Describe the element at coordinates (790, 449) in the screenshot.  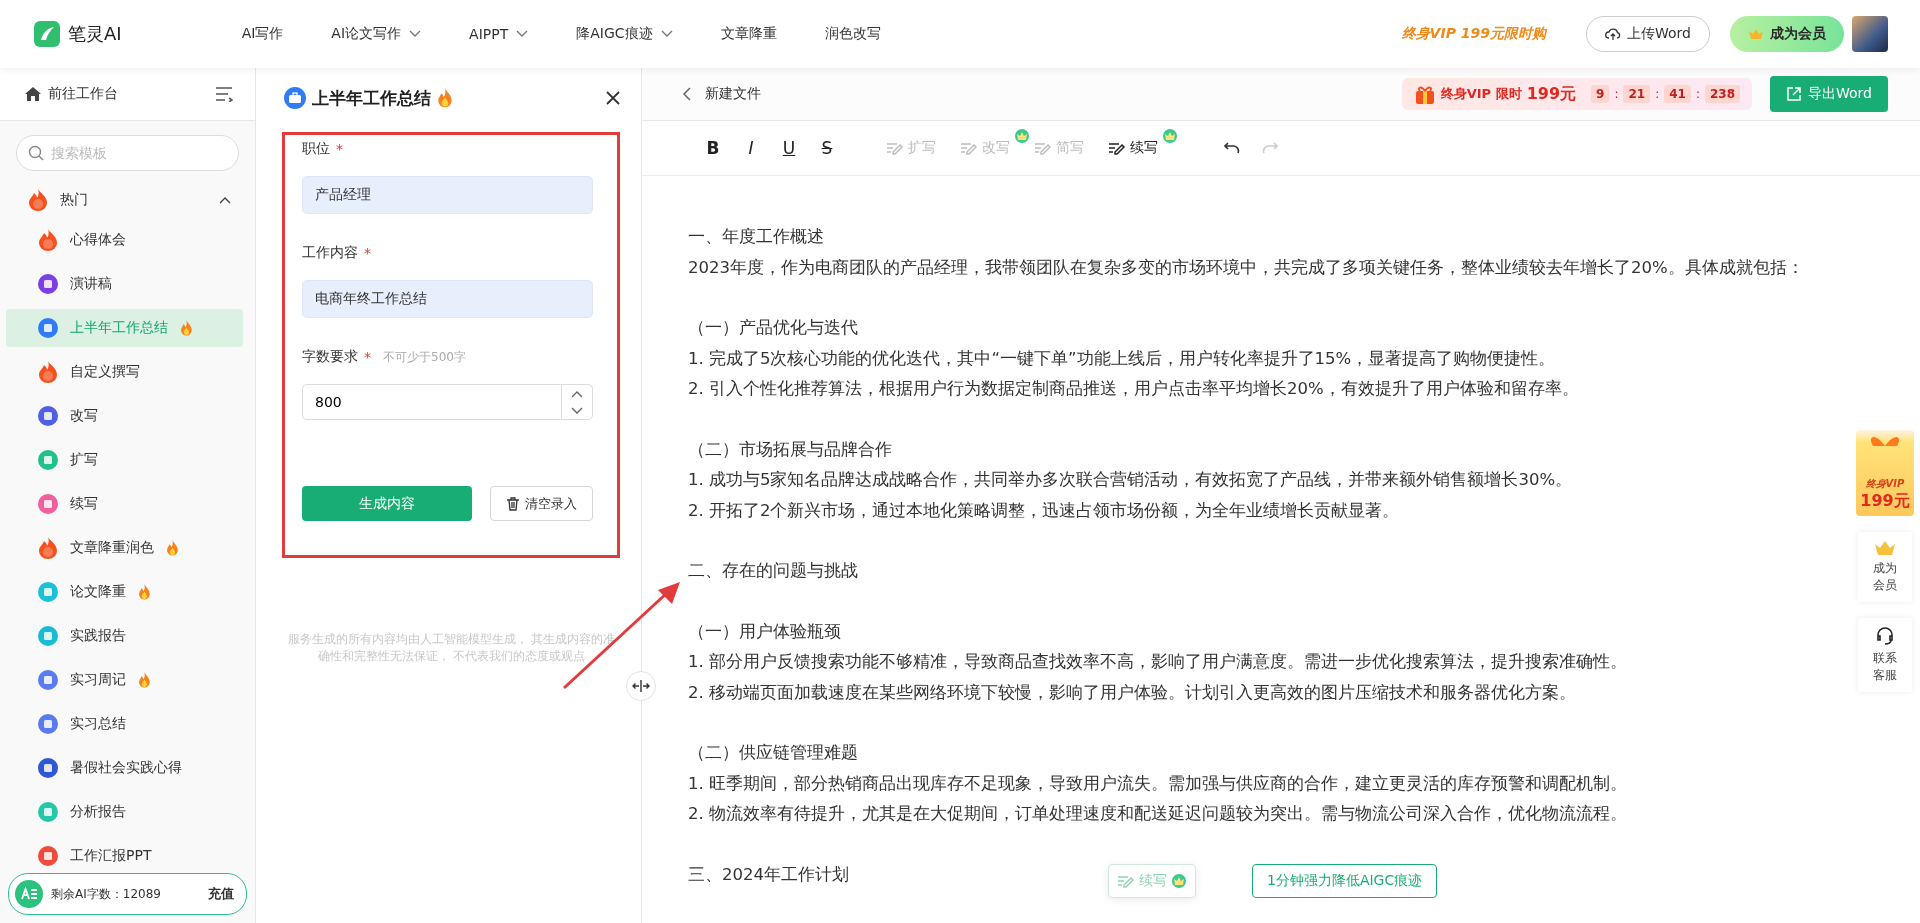
I see `document-line: （二）市场拓展与品牌合作` at that location.